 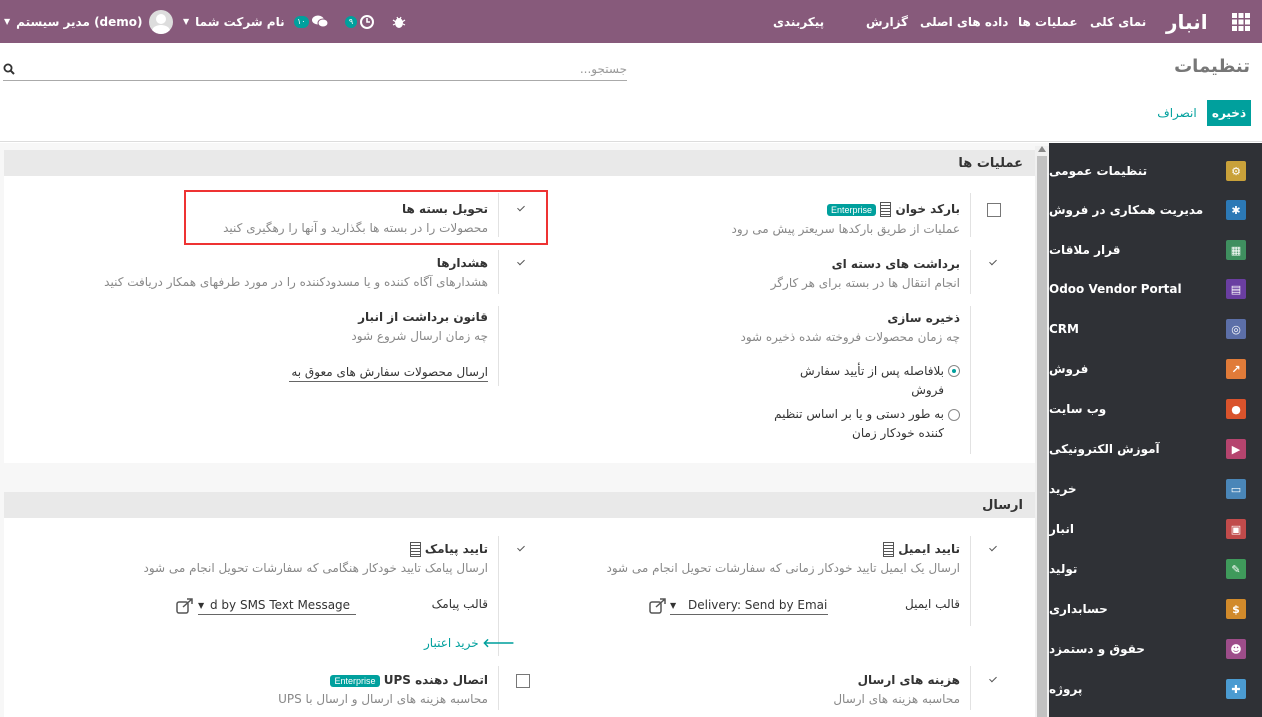 I want to click on app-brand: انبار, so click(x=1187, y=21).